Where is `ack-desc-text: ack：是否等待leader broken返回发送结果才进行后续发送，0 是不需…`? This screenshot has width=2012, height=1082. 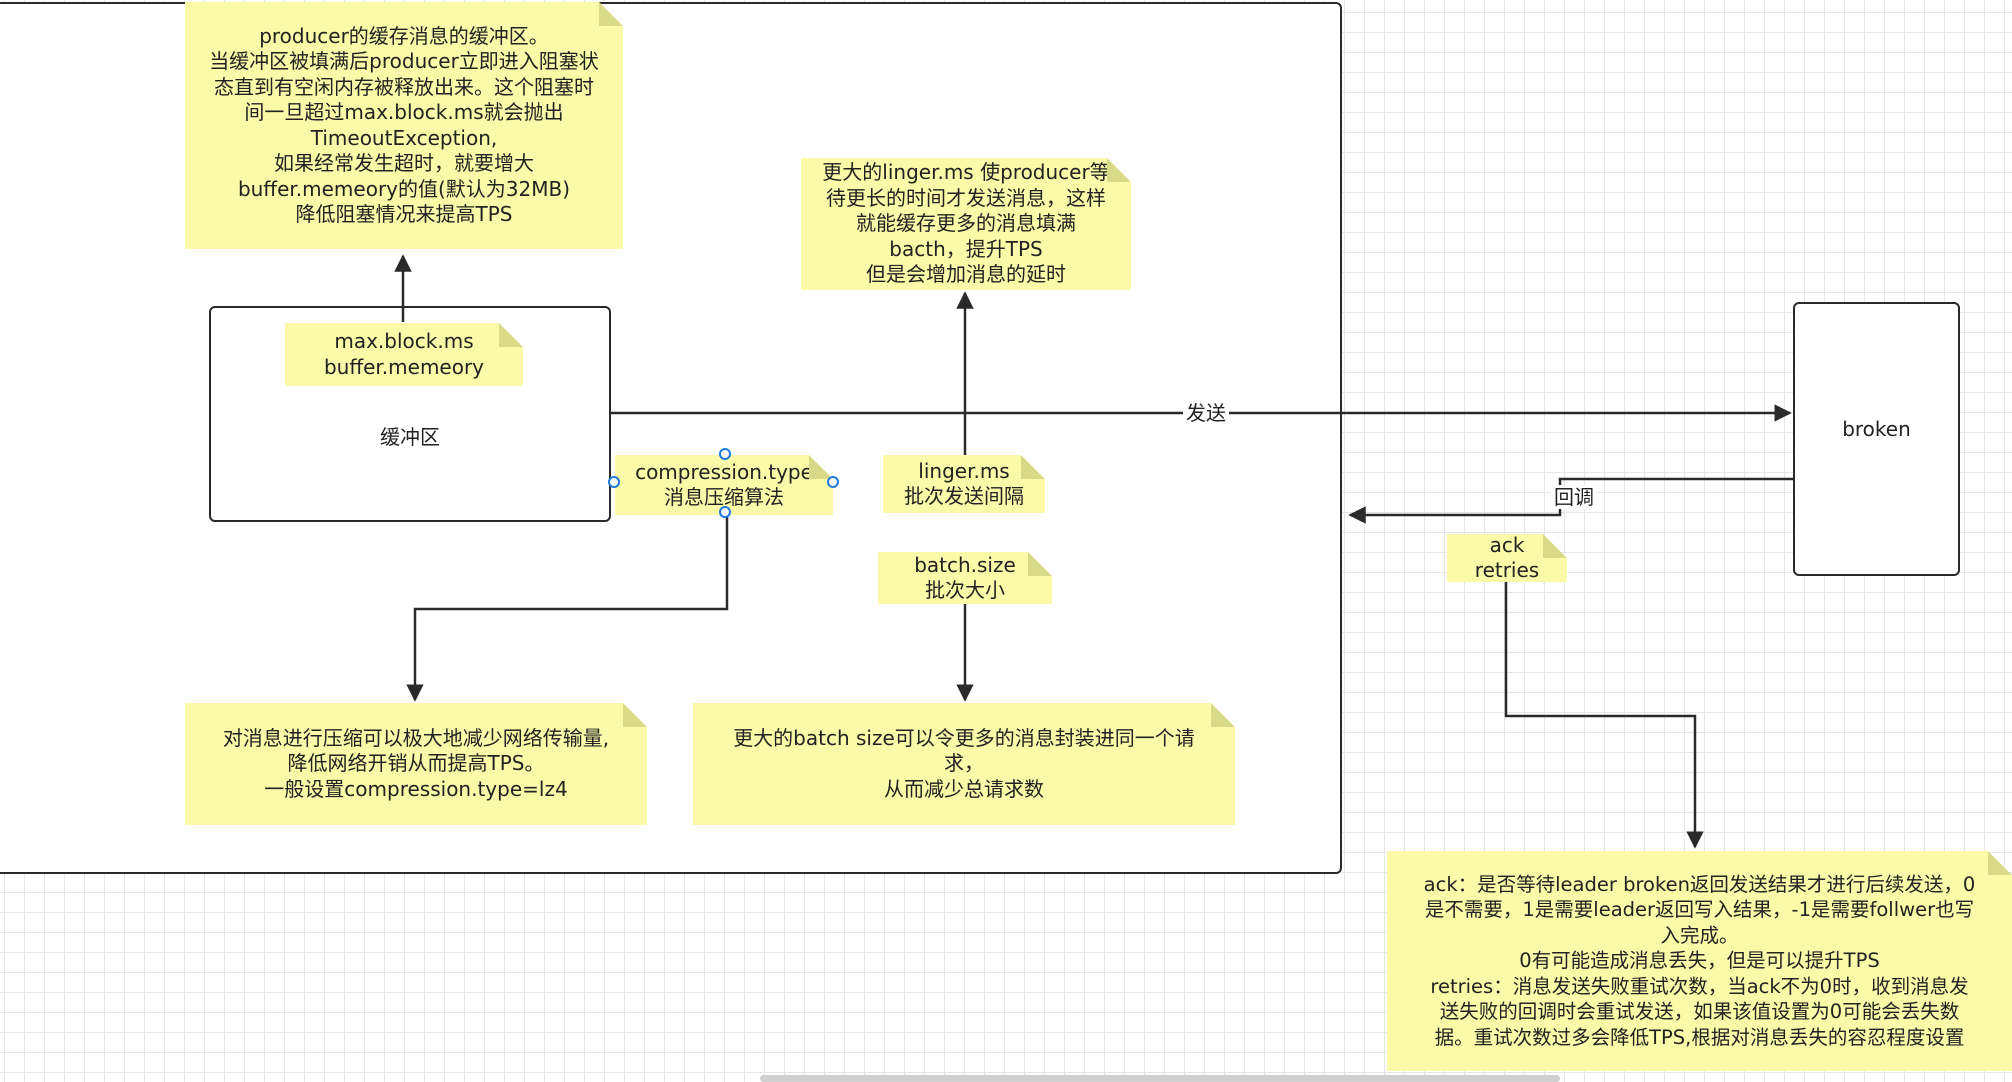 ack-desc-text: ack：是否等待leader broken返回发送结果才进行后续发送，0 是不需… is located at coordinates (1699, 960).